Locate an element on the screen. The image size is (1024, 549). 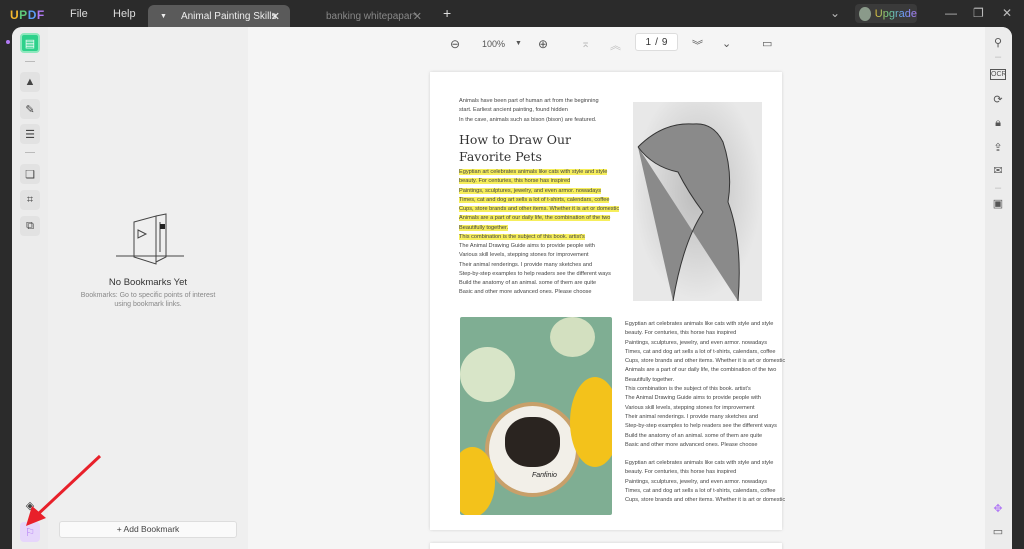
page-heading: How to Draw Our Favorite Pets is located at coordinates (515, 148).